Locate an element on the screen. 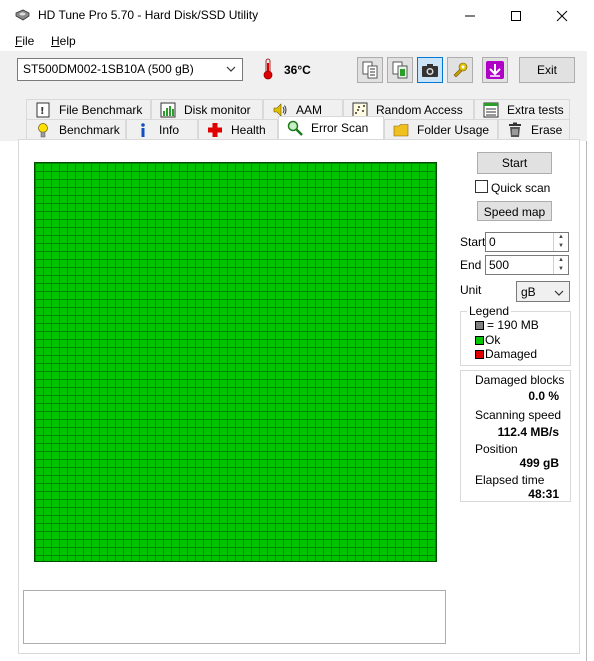  camera-icon is located at coordinates (430, 70).